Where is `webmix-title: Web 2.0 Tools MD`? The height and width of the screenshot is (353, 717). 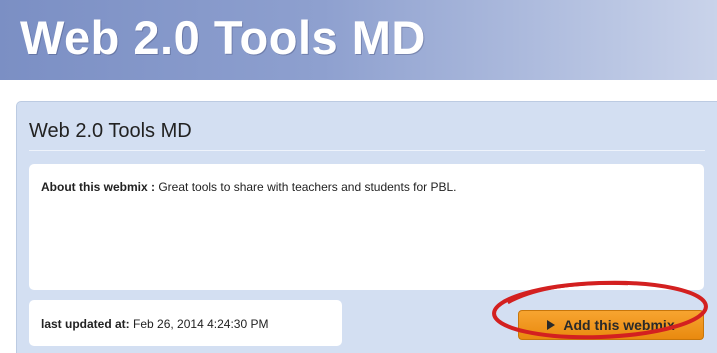
webmix-title: Web 2.0 Tools MD is located at coordinates (110, 131).